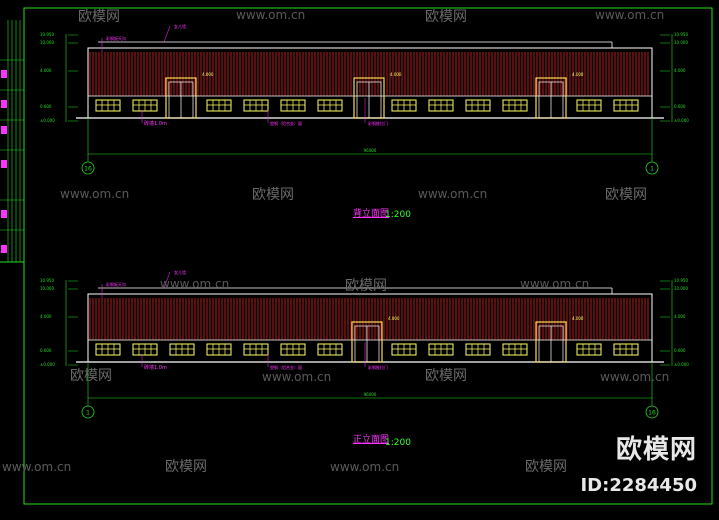 The image size is (719, 520). What do you see at coordinates (555, 284) in the screenshot?
I see `watermark-url-5: www.om.cn` at bounding box center [555, 284].